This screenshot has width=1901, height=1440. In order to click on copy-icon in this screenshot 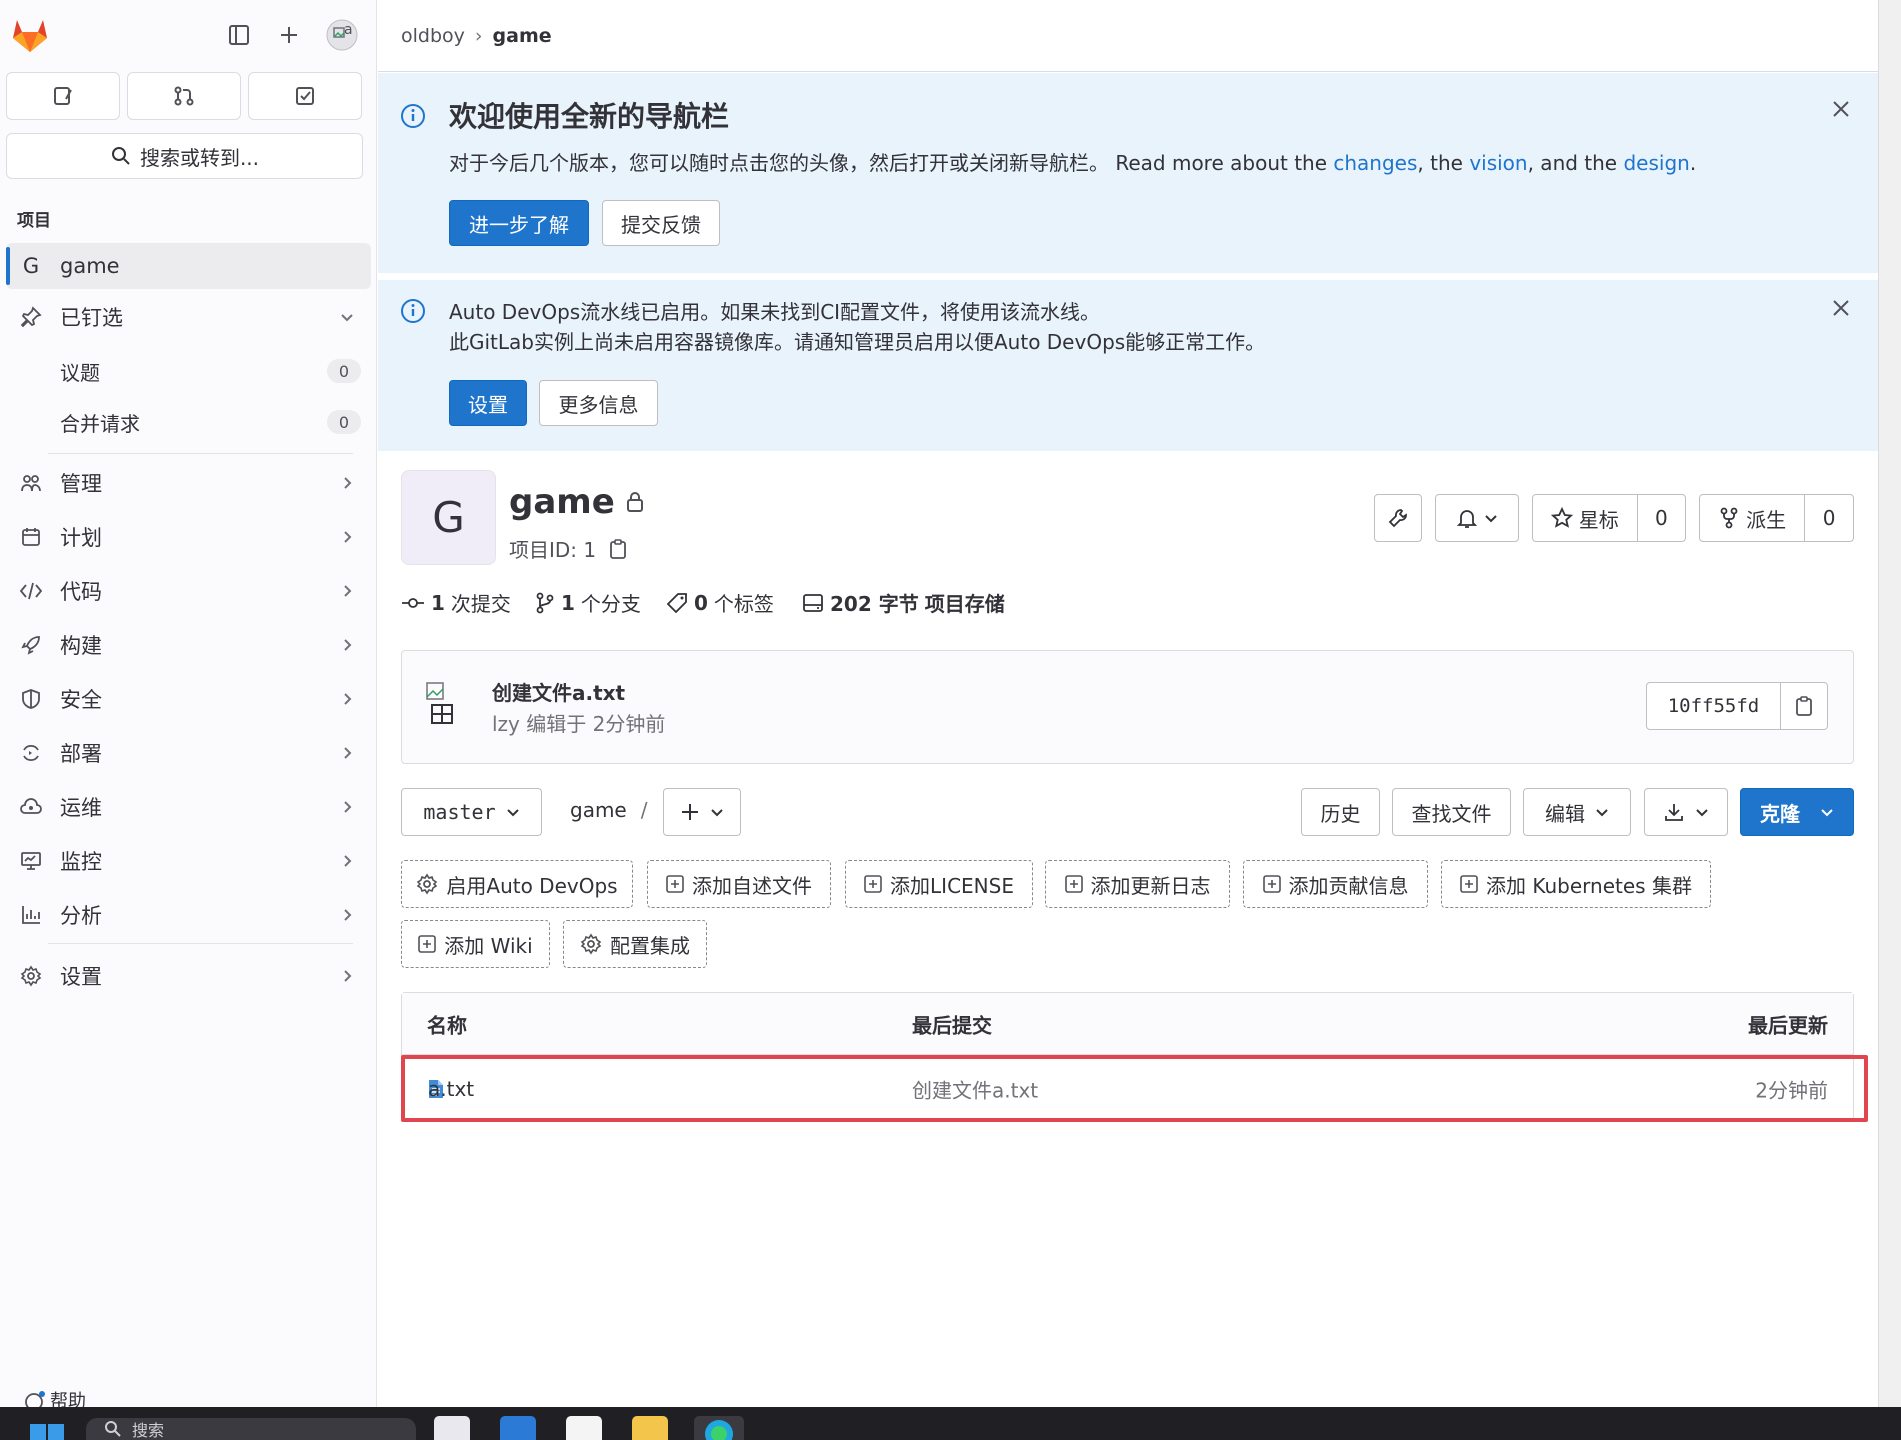, I will do `click(618, 549)`.